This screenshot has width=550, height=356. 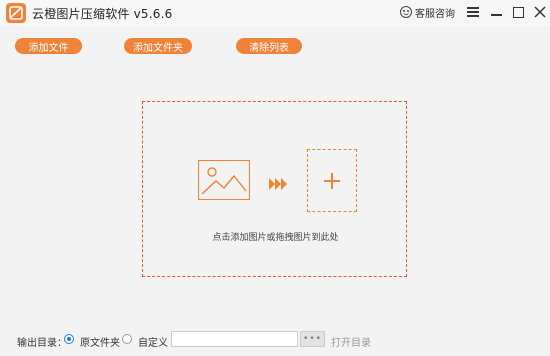 What do you see at coordinates (224, 180) in the screenshot?
I see `image-placeholder-icon` at bounding box center [224, 180].